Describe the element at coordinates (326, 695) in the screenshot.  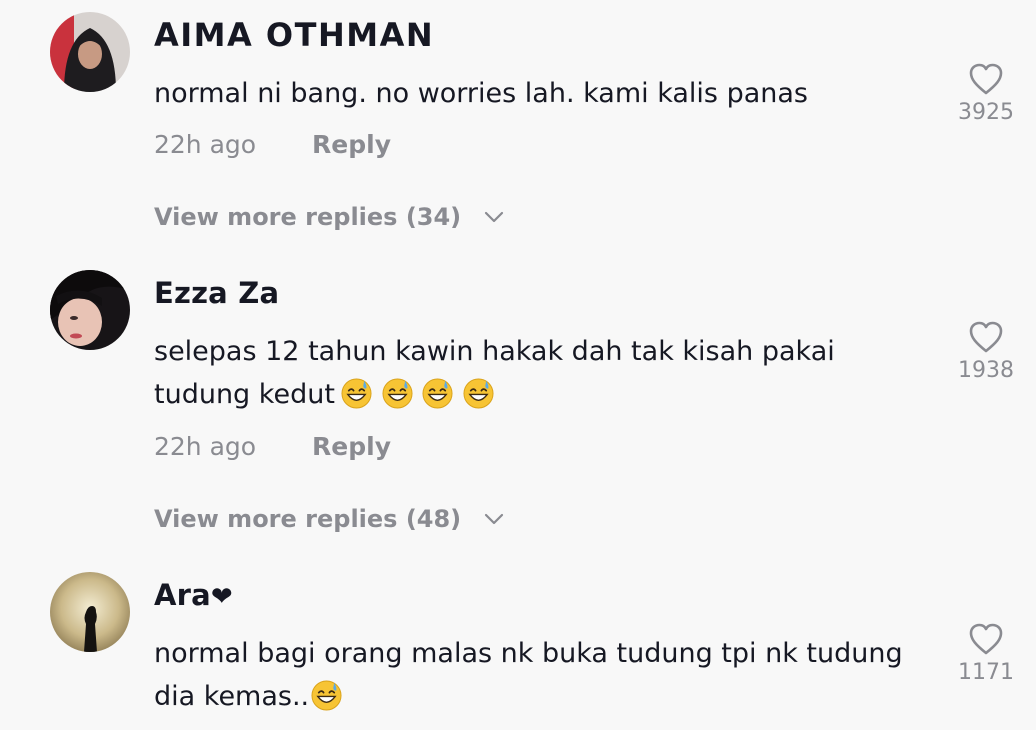
I see `grinning-sweat-emoji-icon` at that location.